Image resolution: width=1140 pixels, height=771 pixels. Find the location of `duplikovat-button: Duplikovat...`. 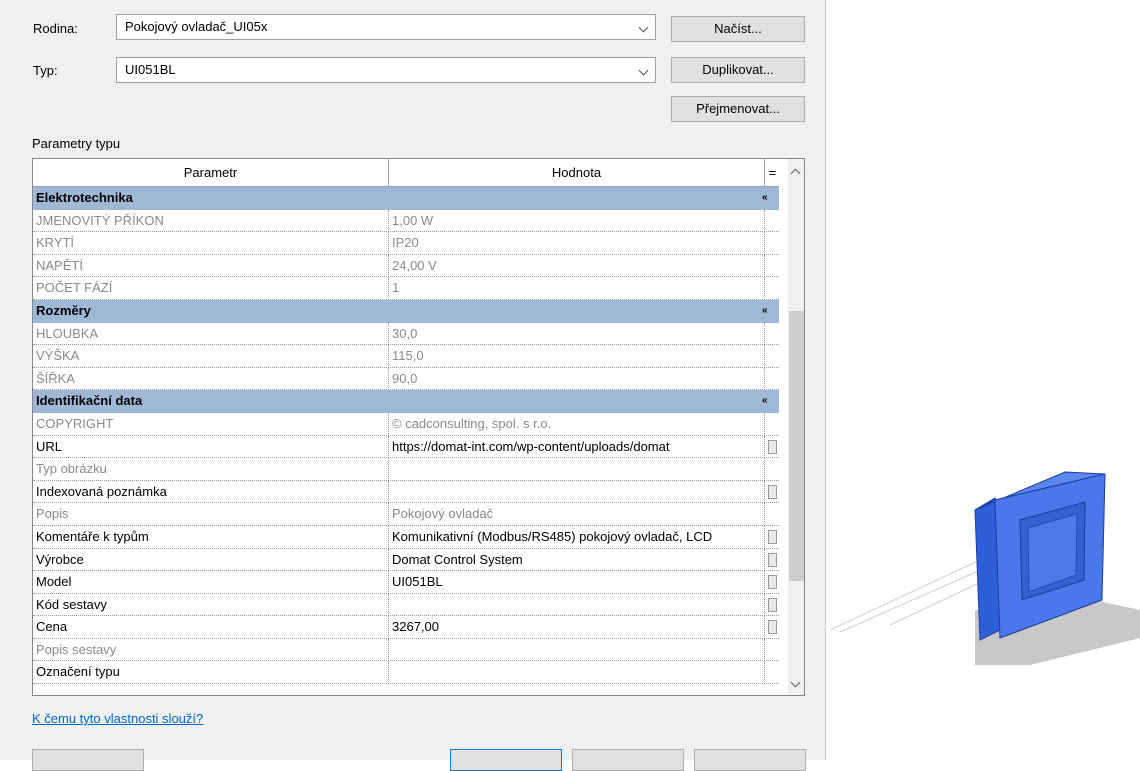

duplikovat-button: Duplikovat... is located at coordinates (738, 70).